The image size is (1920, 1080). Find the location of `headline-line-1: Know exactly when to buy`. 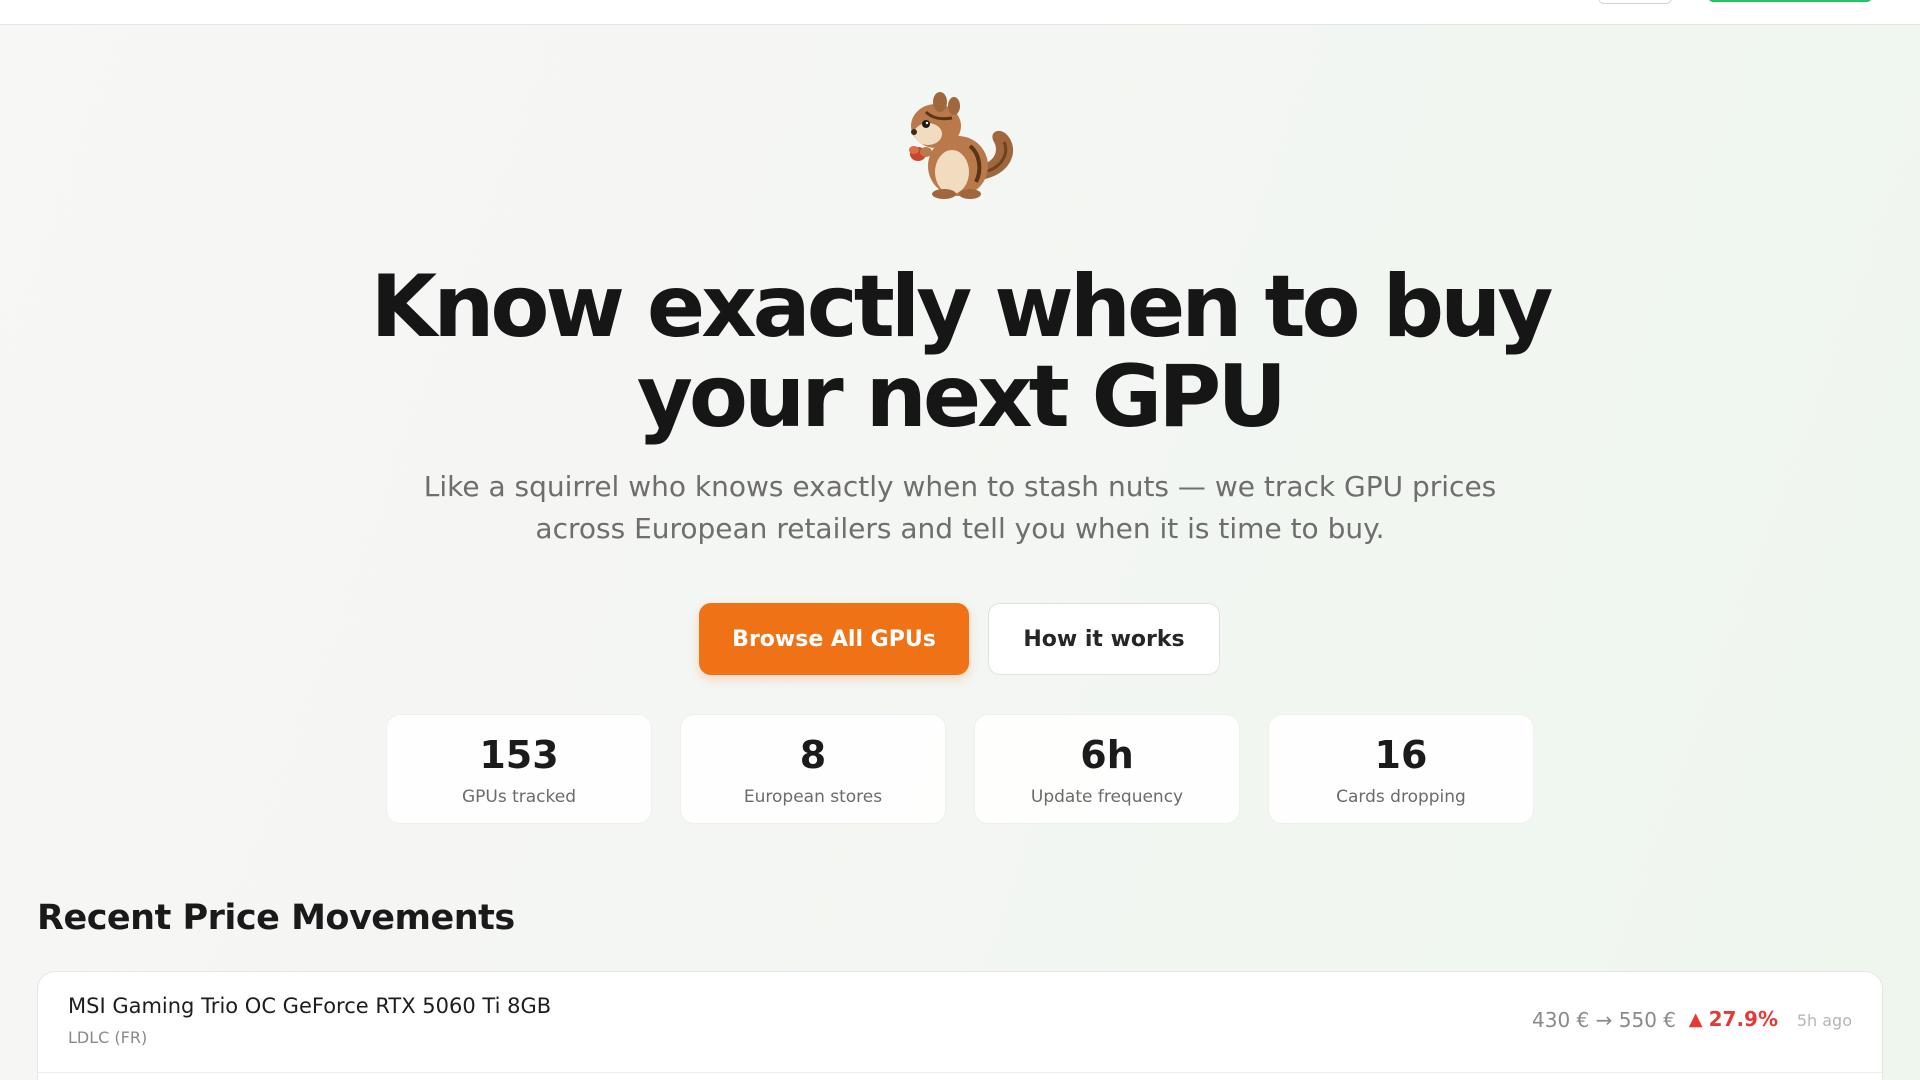

headline-line-1: Know exactly when to buy is located at coordinates (962, 307).